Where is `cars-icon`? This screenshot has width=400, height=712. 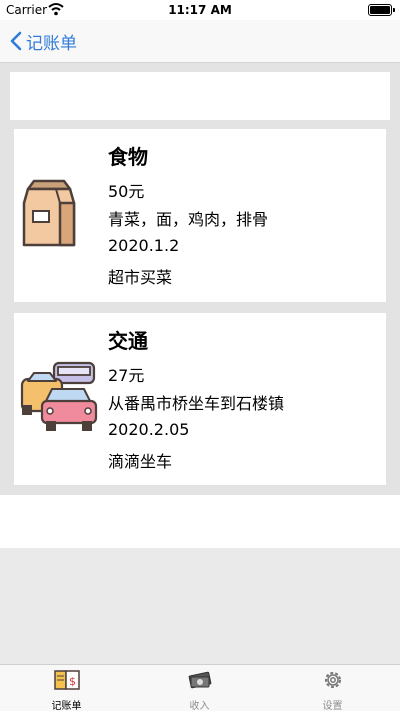
cars-icon is located at coordinates (59, 396).